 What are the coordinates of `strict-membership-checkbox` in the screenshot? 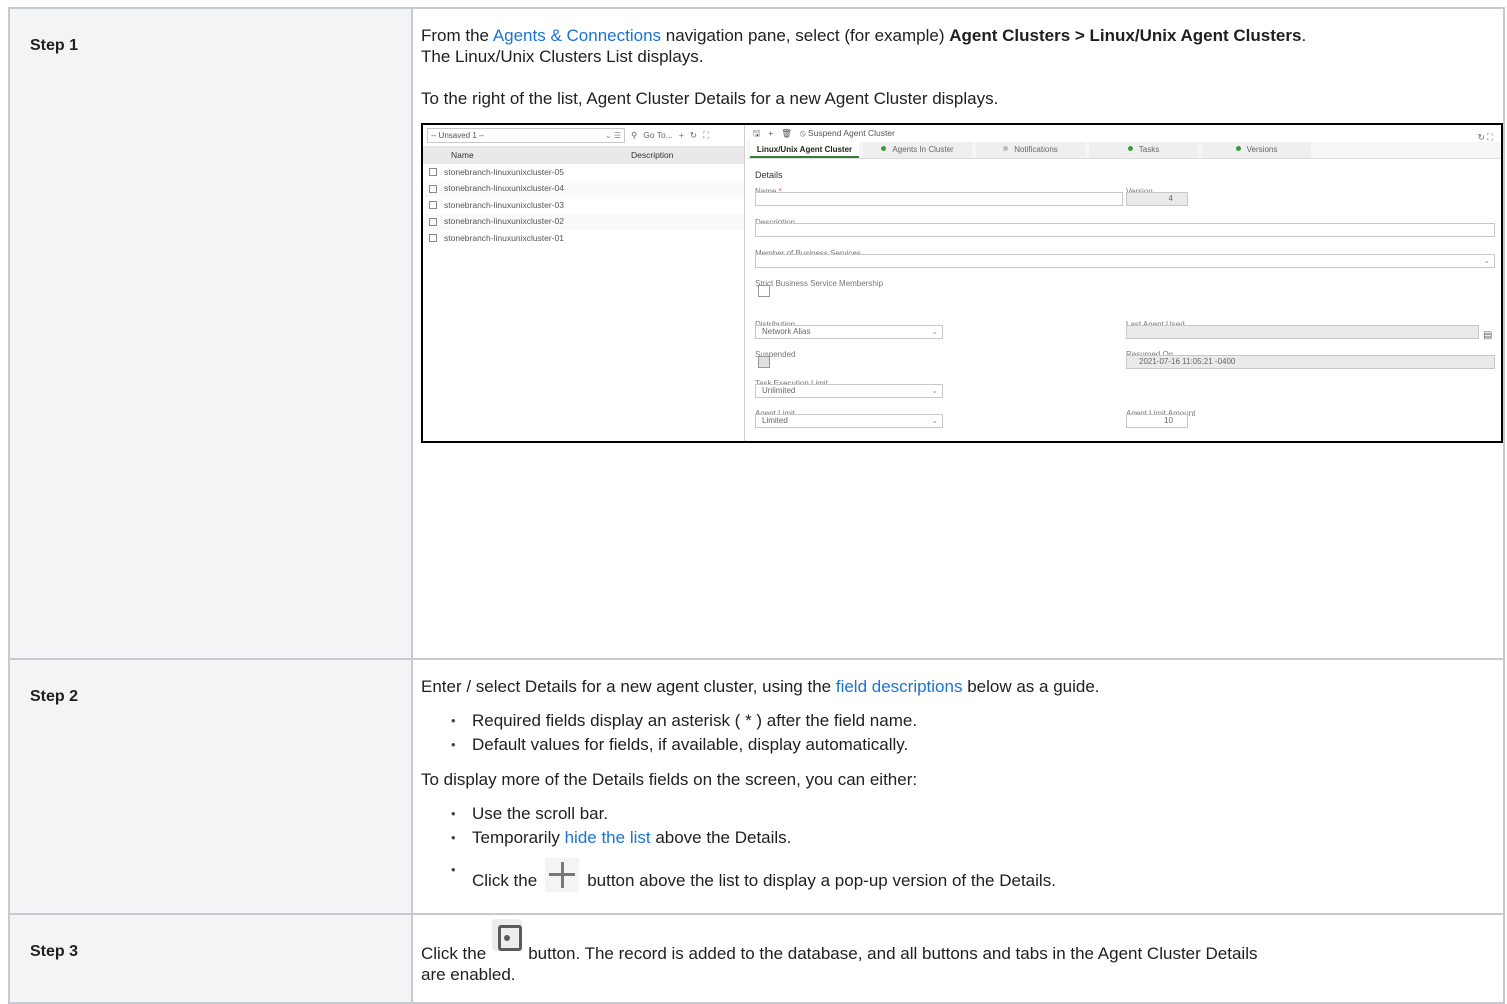 It's located at (764, 291).